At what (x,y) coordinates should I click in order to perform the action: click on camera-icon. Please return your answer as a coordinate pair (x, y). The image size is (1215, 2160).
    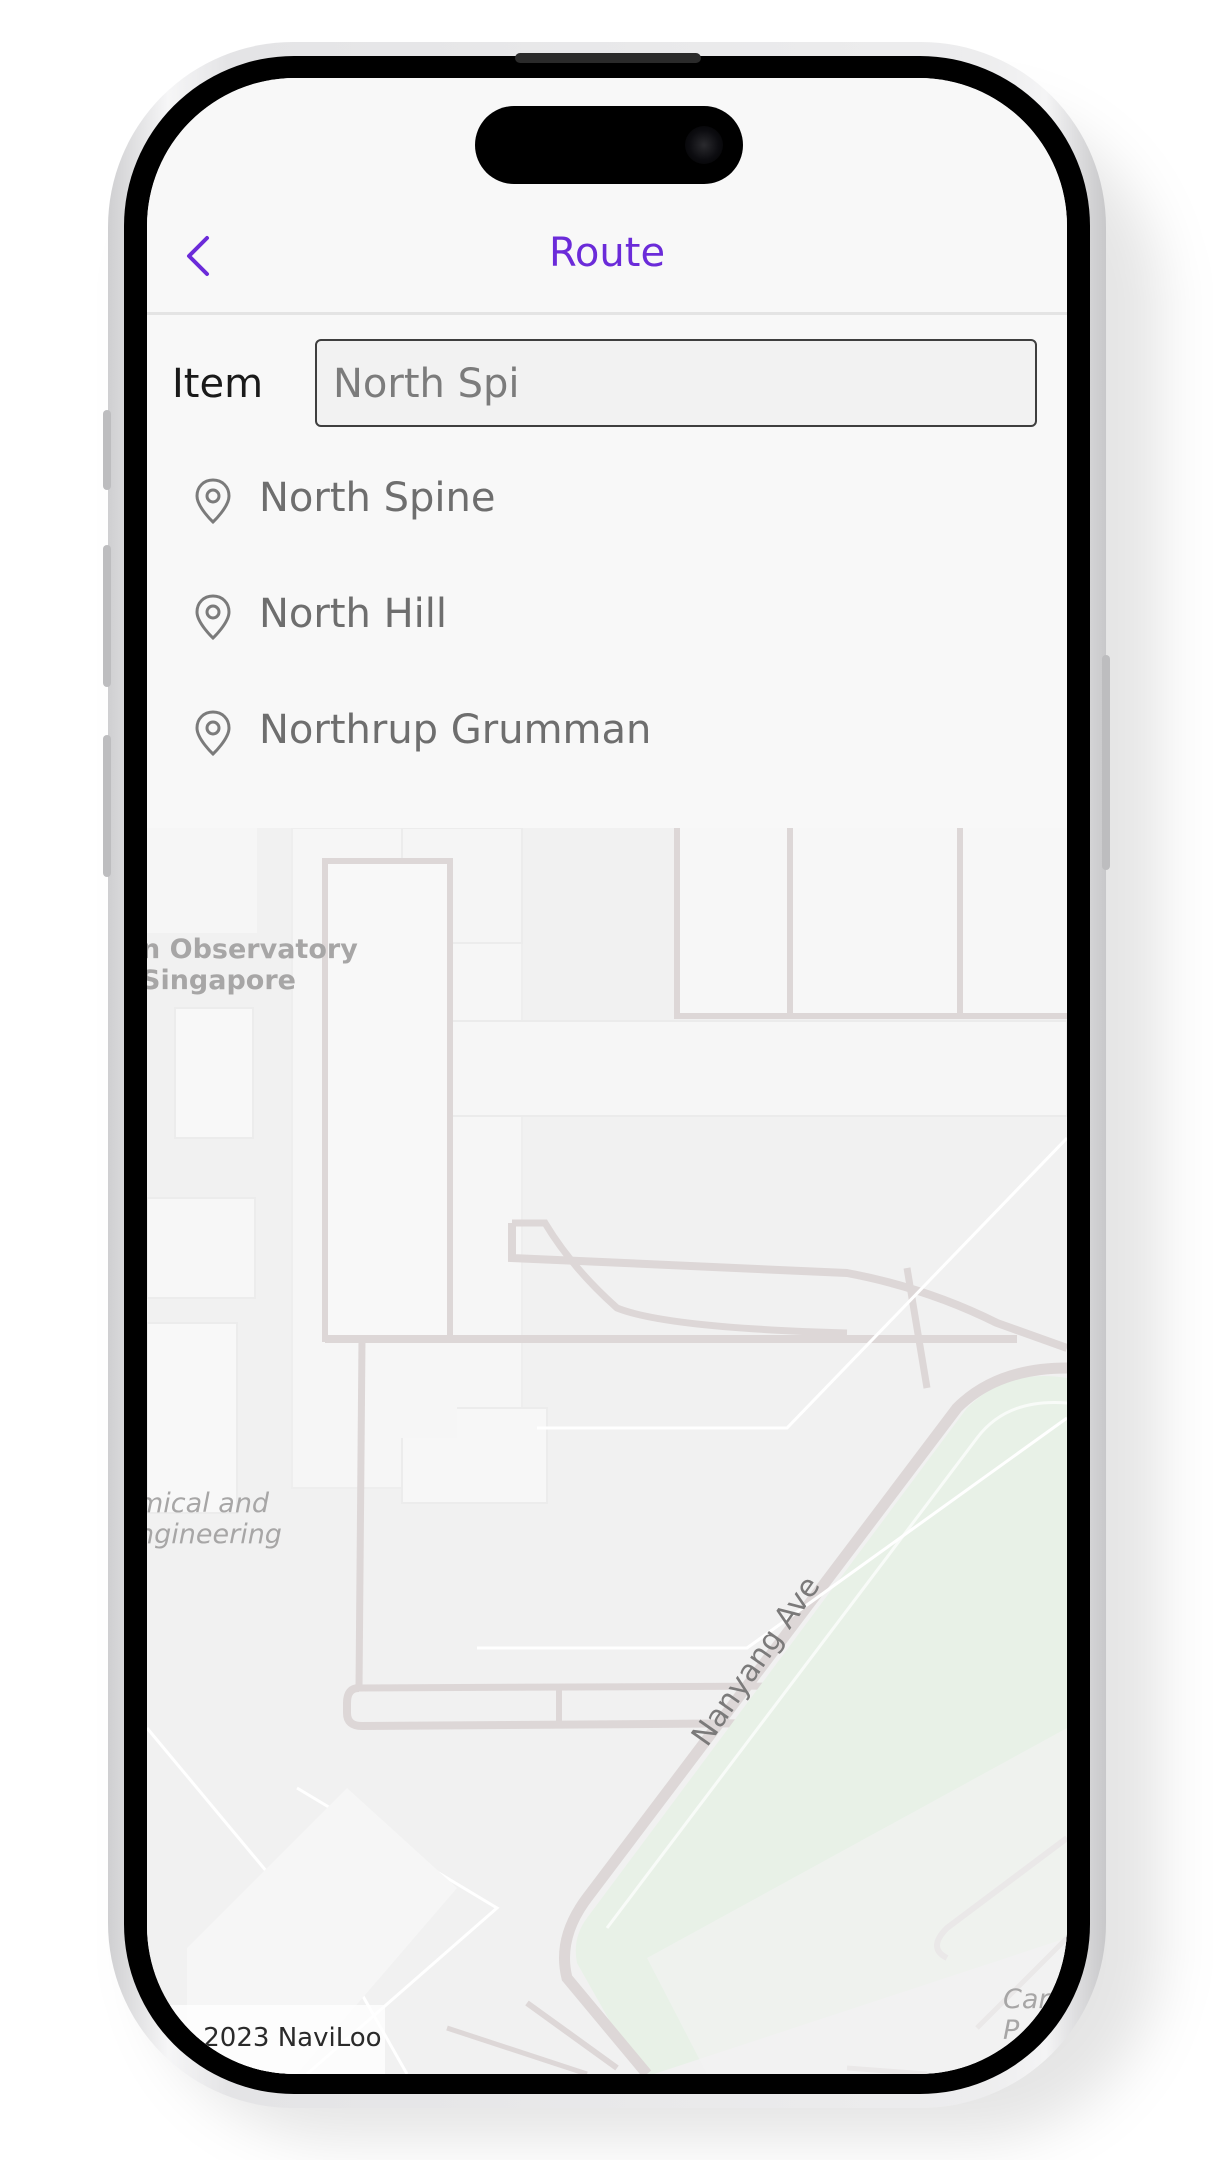
    Looking at the image, I should click on (704, 145).